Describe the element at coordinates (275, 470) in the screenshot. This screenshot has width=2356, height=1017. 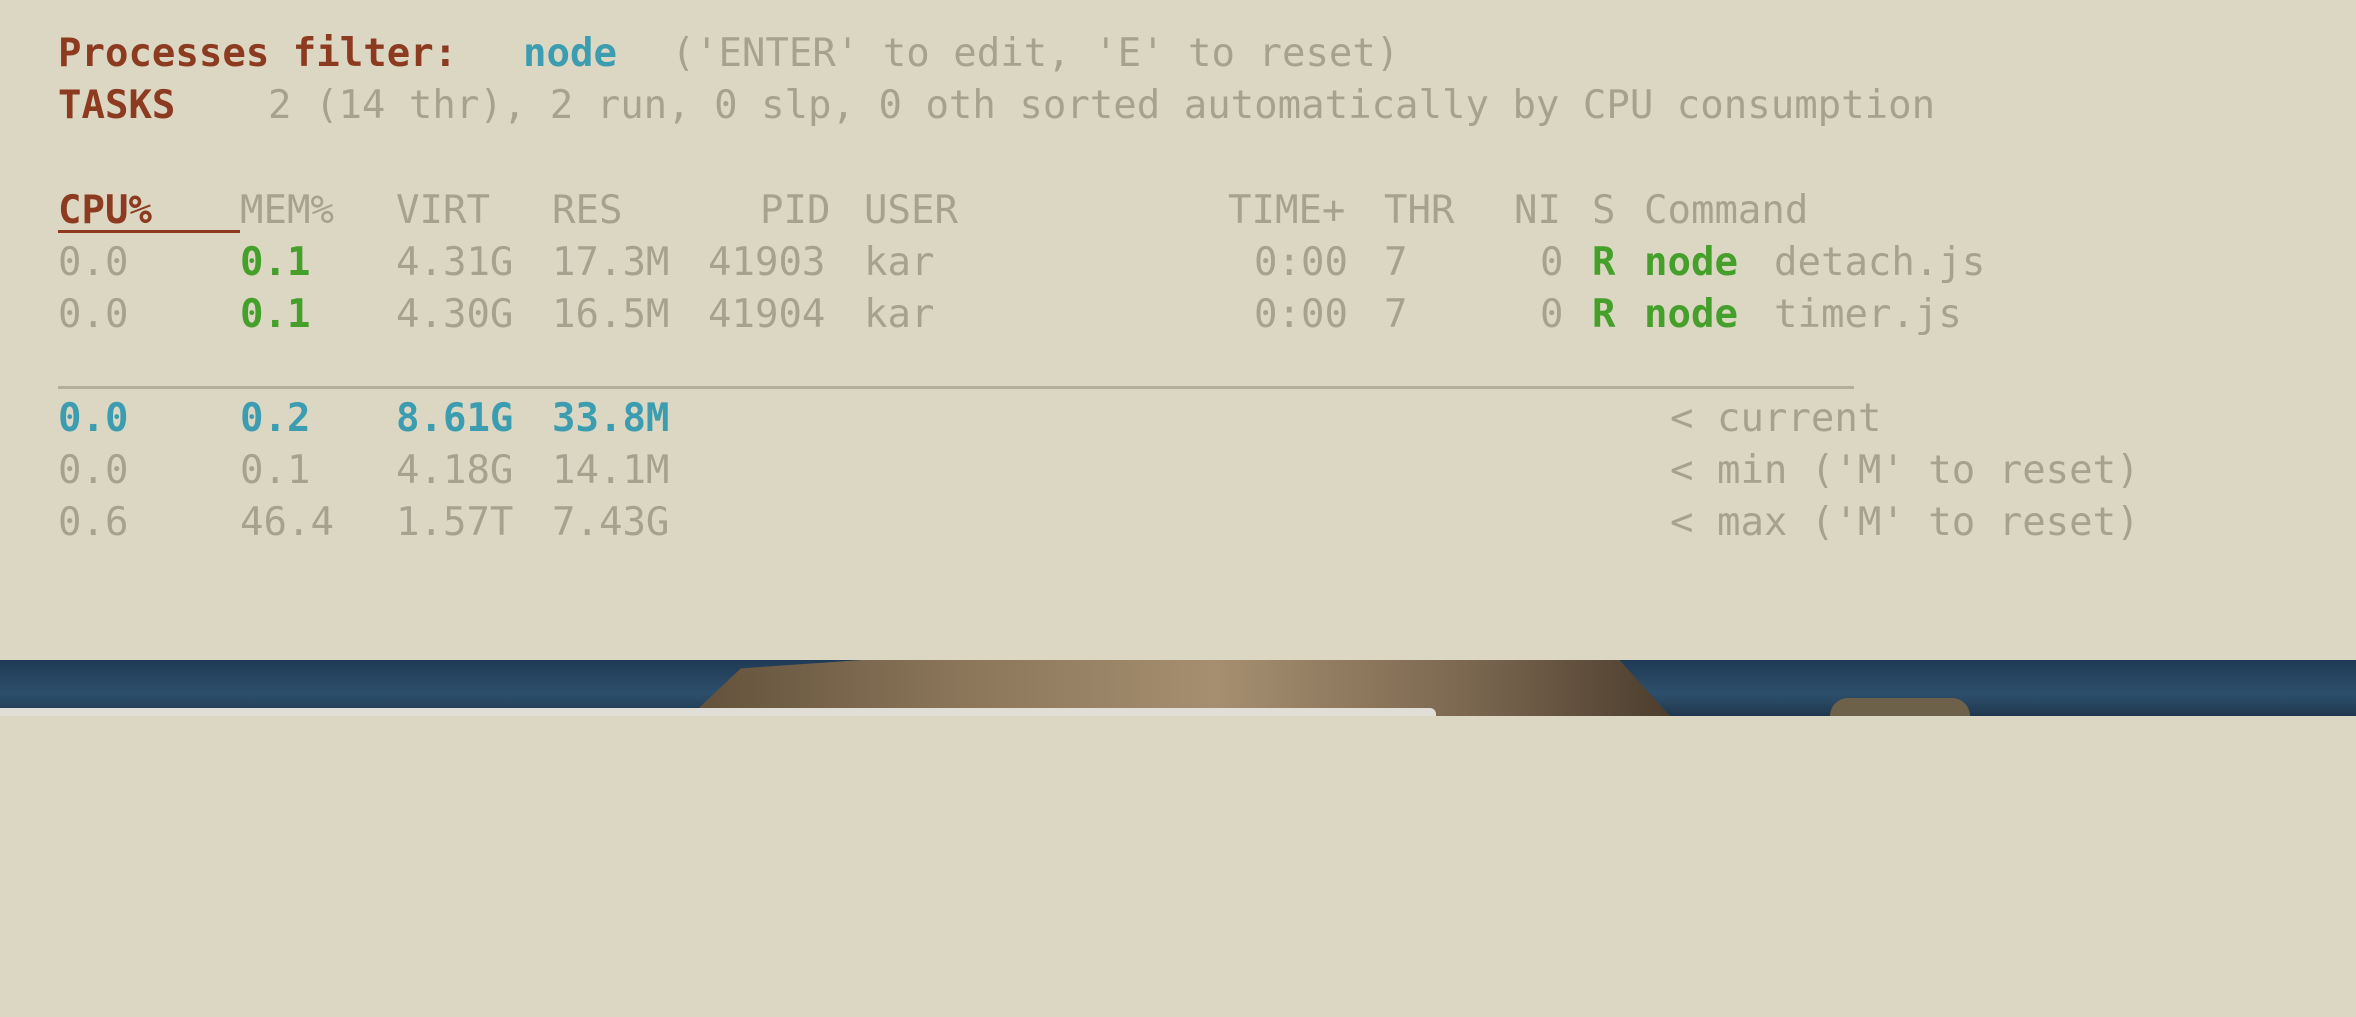
I see `min-mem: 0.1` at that location.